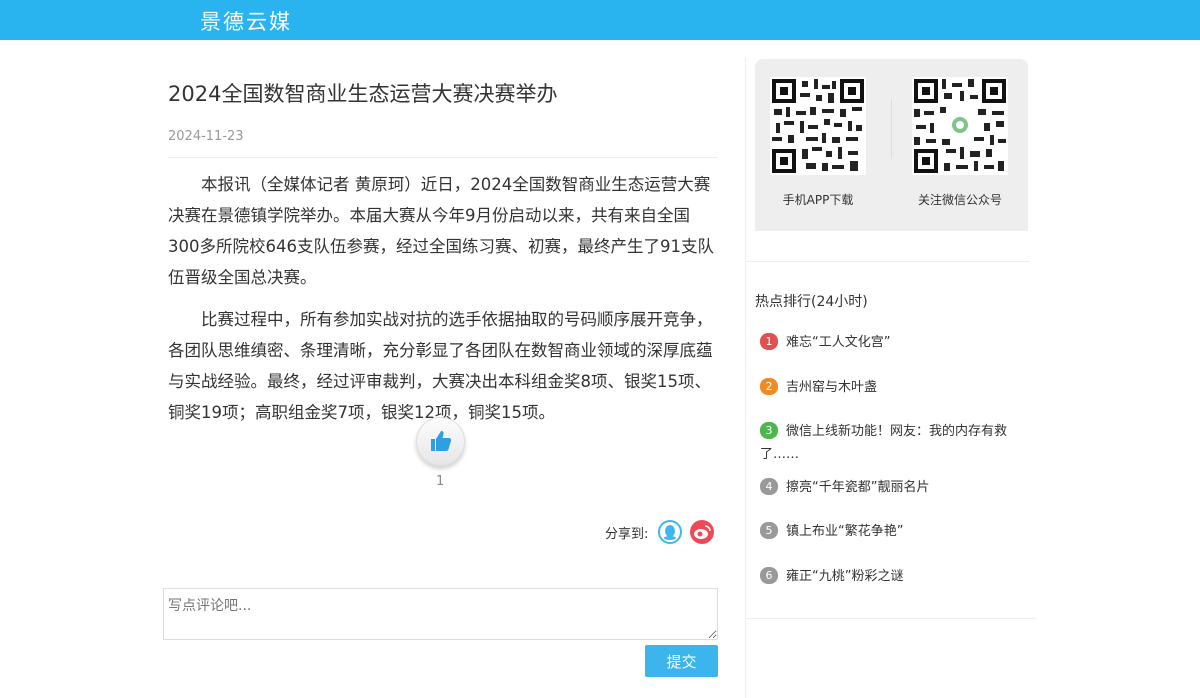 This screenshot has width=1200, height=698. I want to click on like-button, so click(440, 441).